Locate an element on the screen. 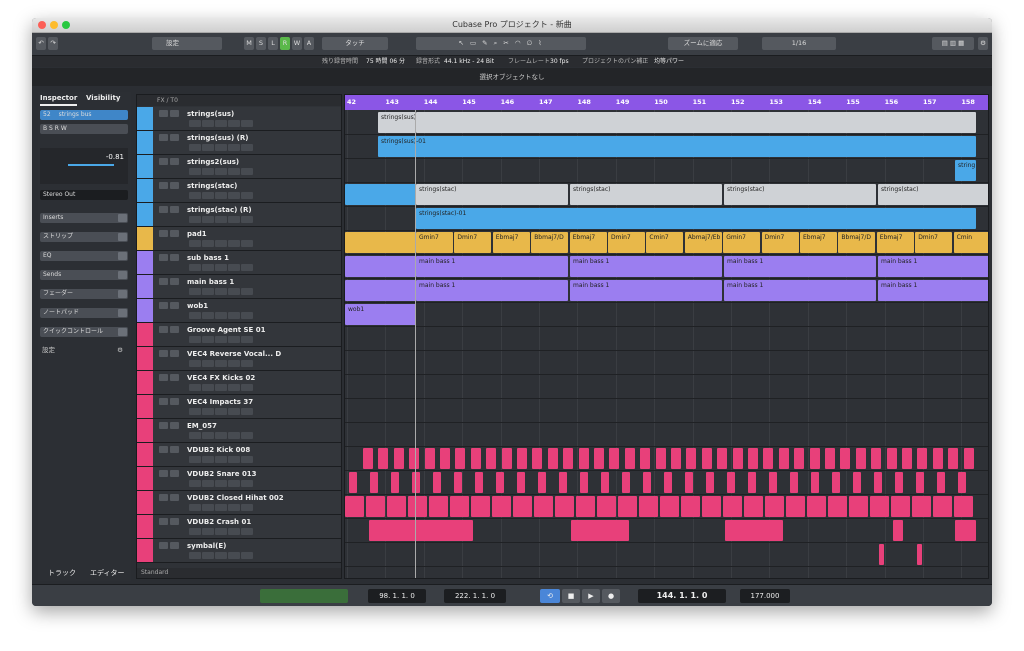 This screenshot has width=1024, height=651. mode-s-button: S is located at coordinates (261, 43).